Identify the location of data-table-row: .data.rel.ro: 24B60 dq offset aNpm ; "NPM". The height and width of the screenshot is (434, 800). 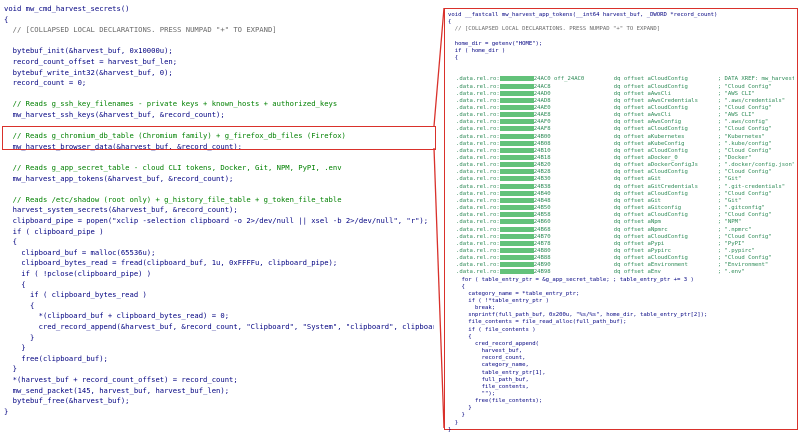
(625, 222).